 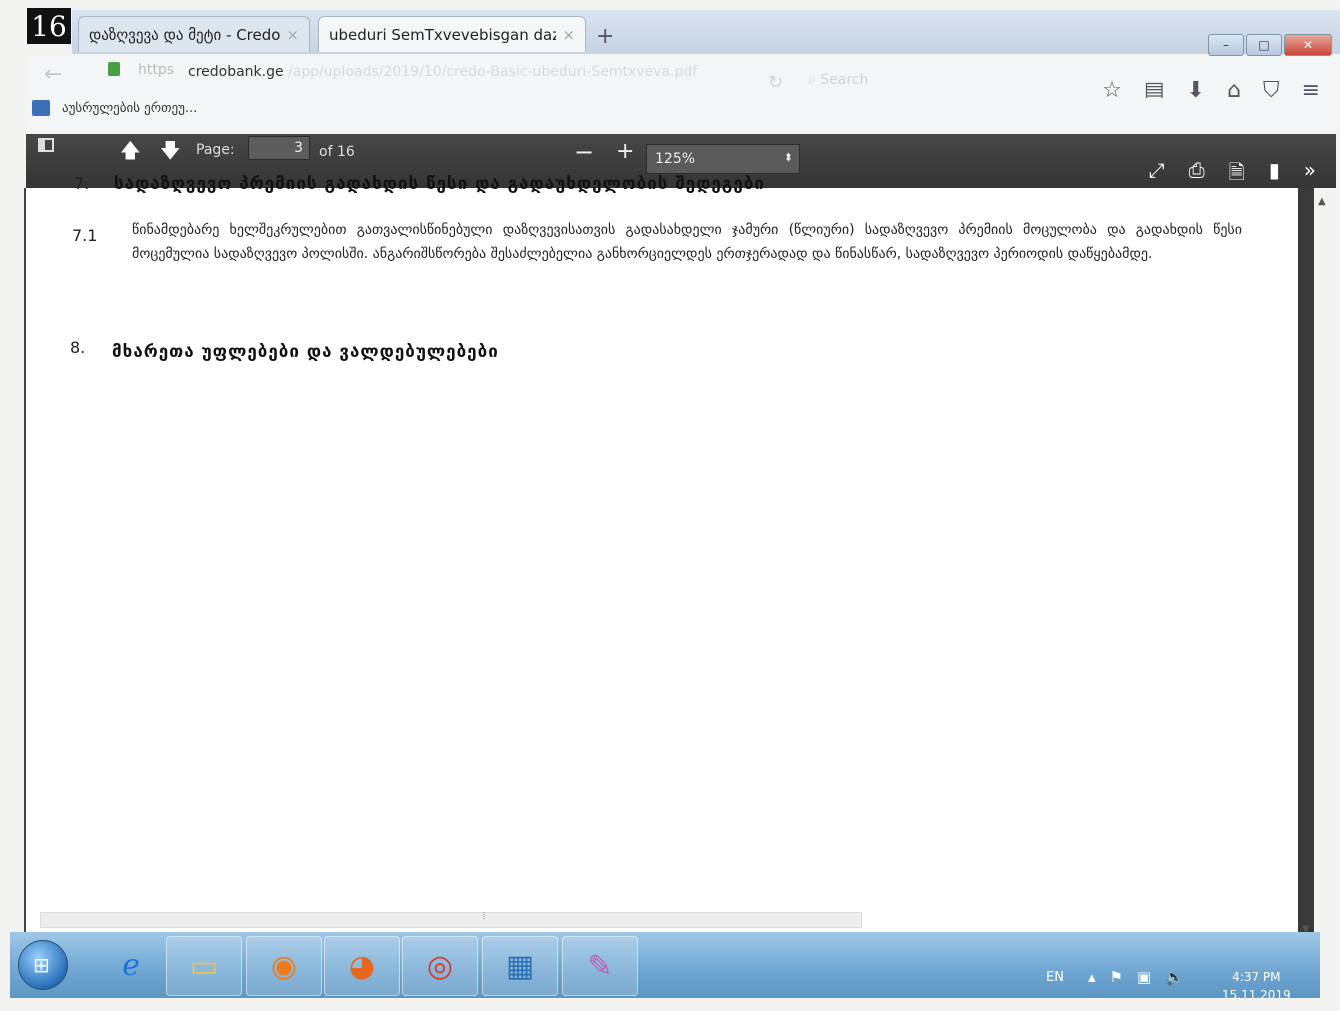 I want to click on clock-time: 4:37 PM, so click(x=1256, y=977).